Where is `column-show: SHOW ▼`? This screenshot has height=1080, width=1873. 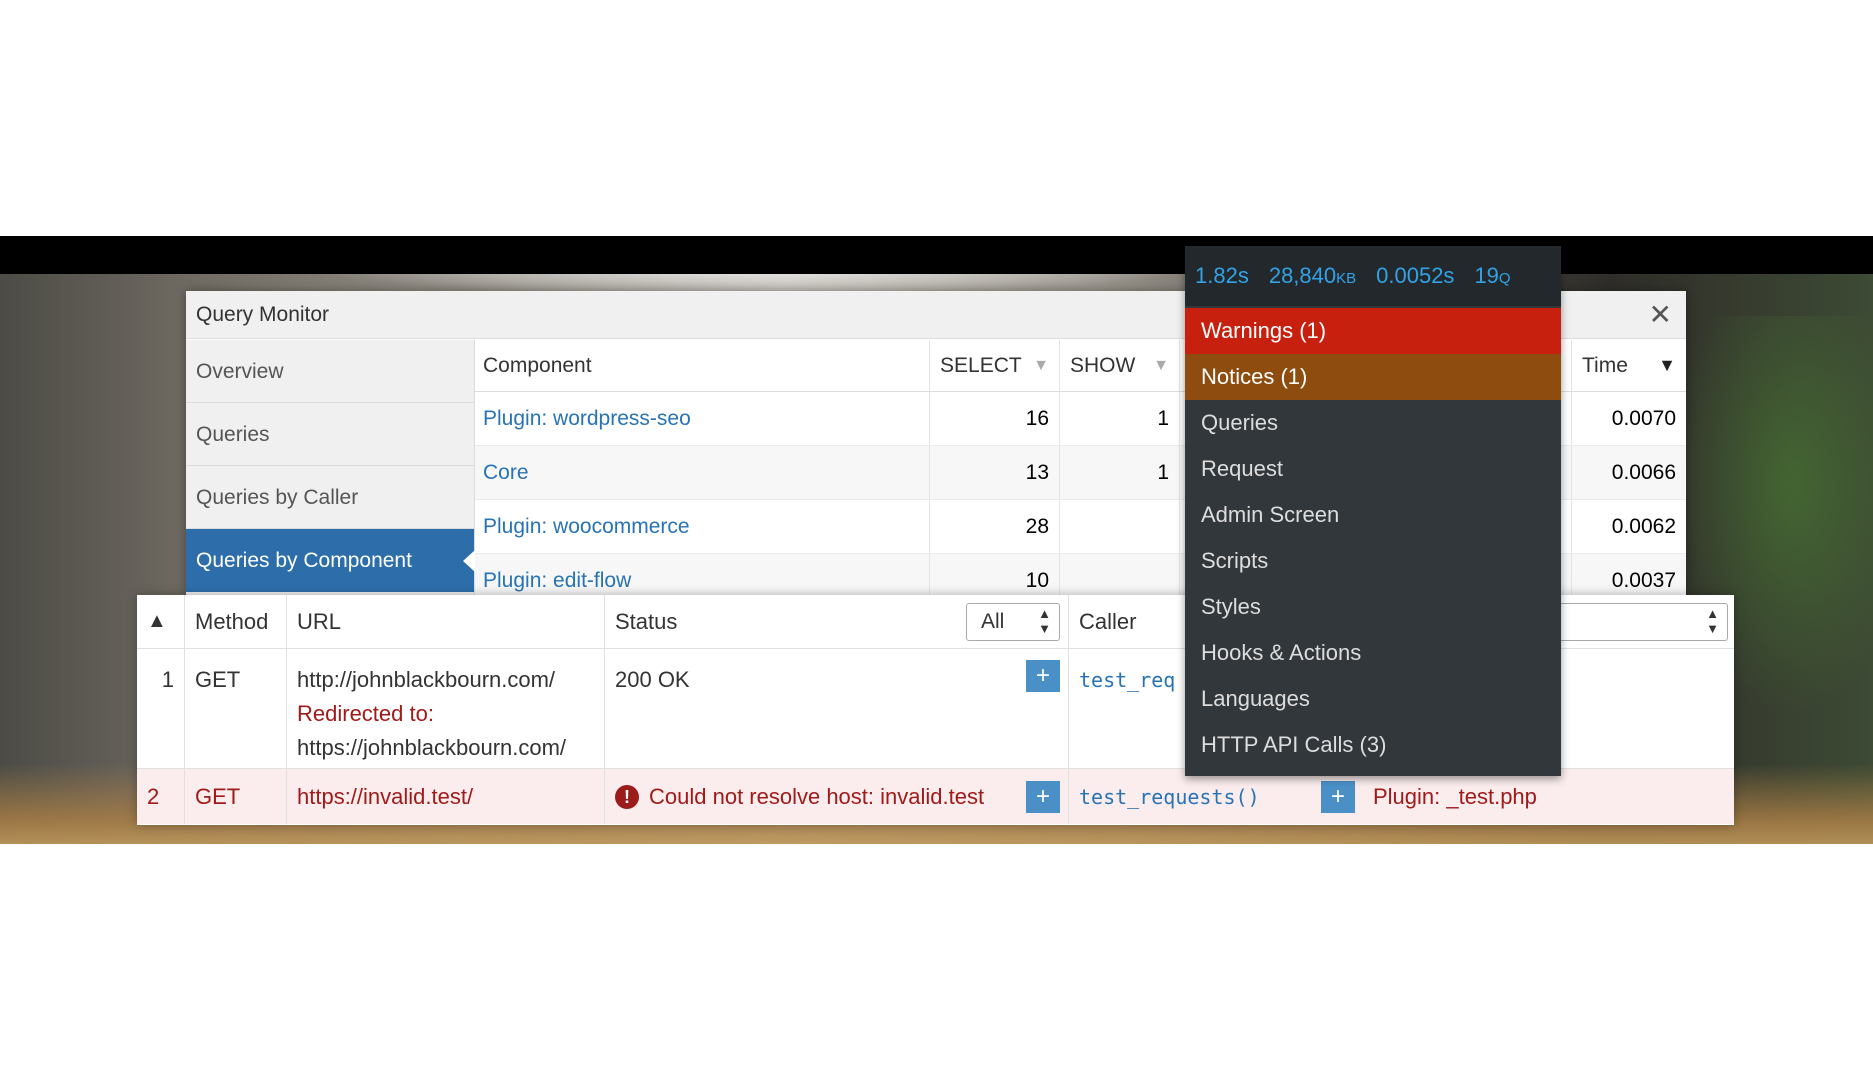 column-show: SHOW ▼ is located at coordinates (1120, 365).